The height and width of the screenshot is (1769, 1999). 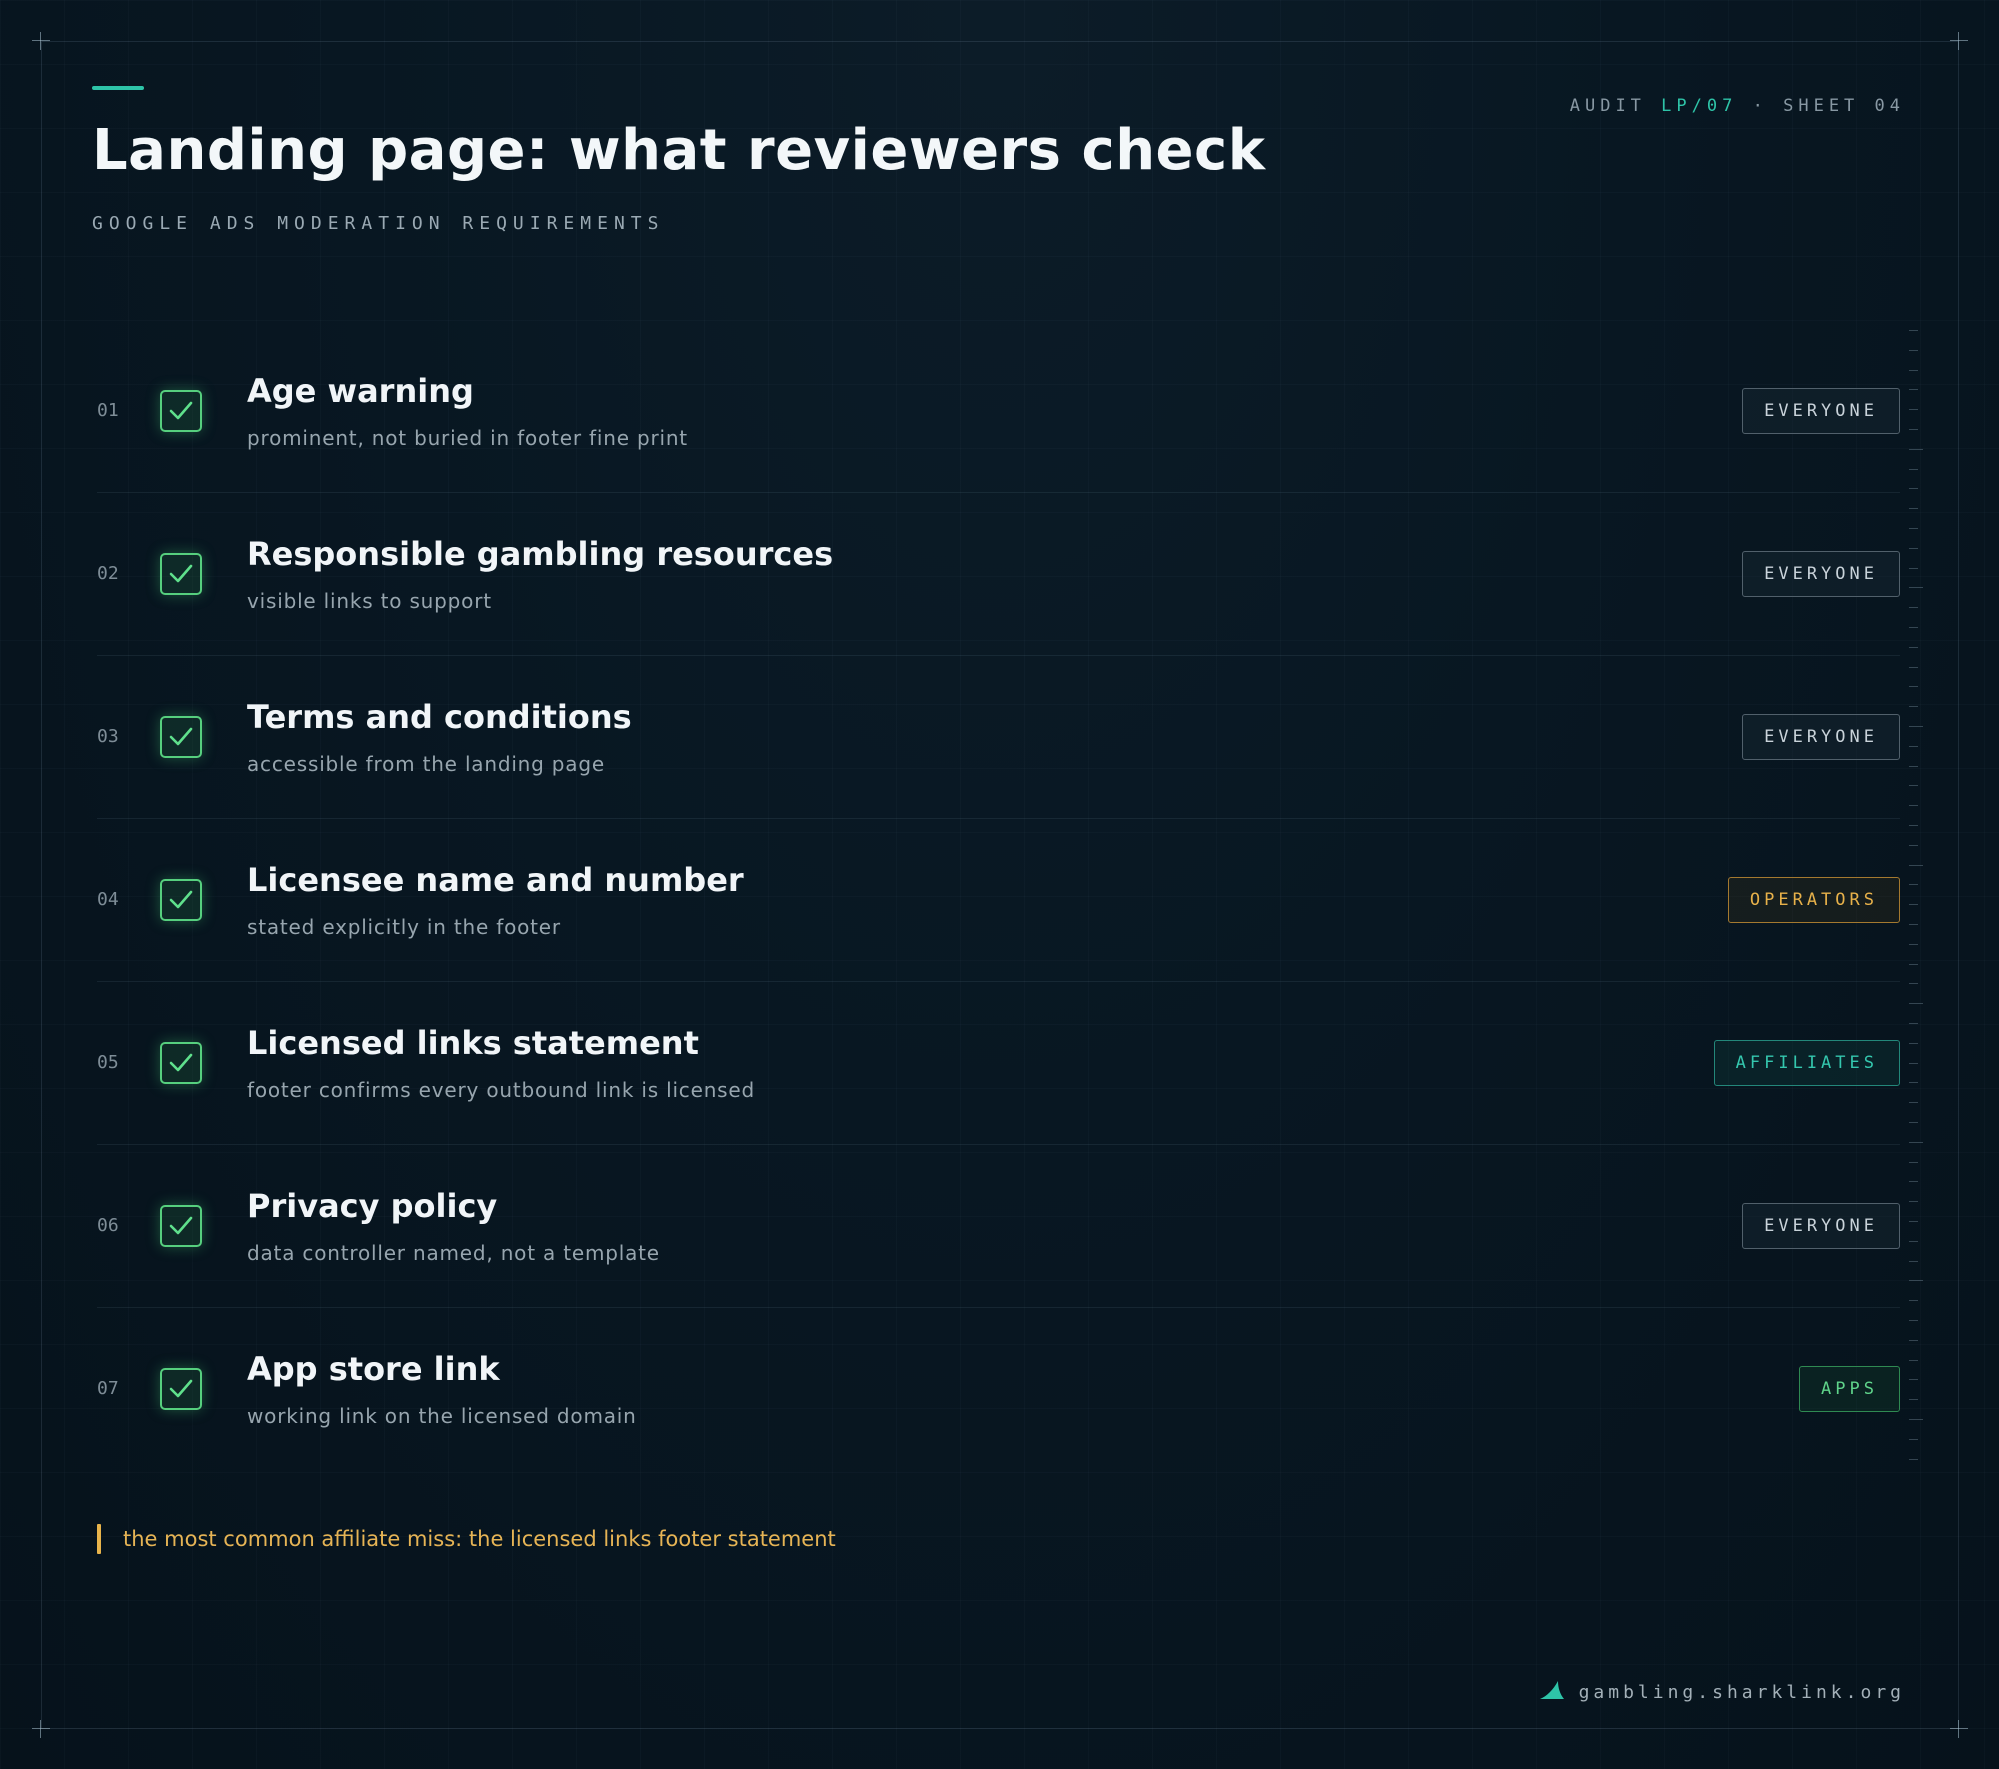 What do you see at coordinates (540, 554) in the screenshot?
I see `item-title: Responsible gambling resources` at bounding box center [540, 554].